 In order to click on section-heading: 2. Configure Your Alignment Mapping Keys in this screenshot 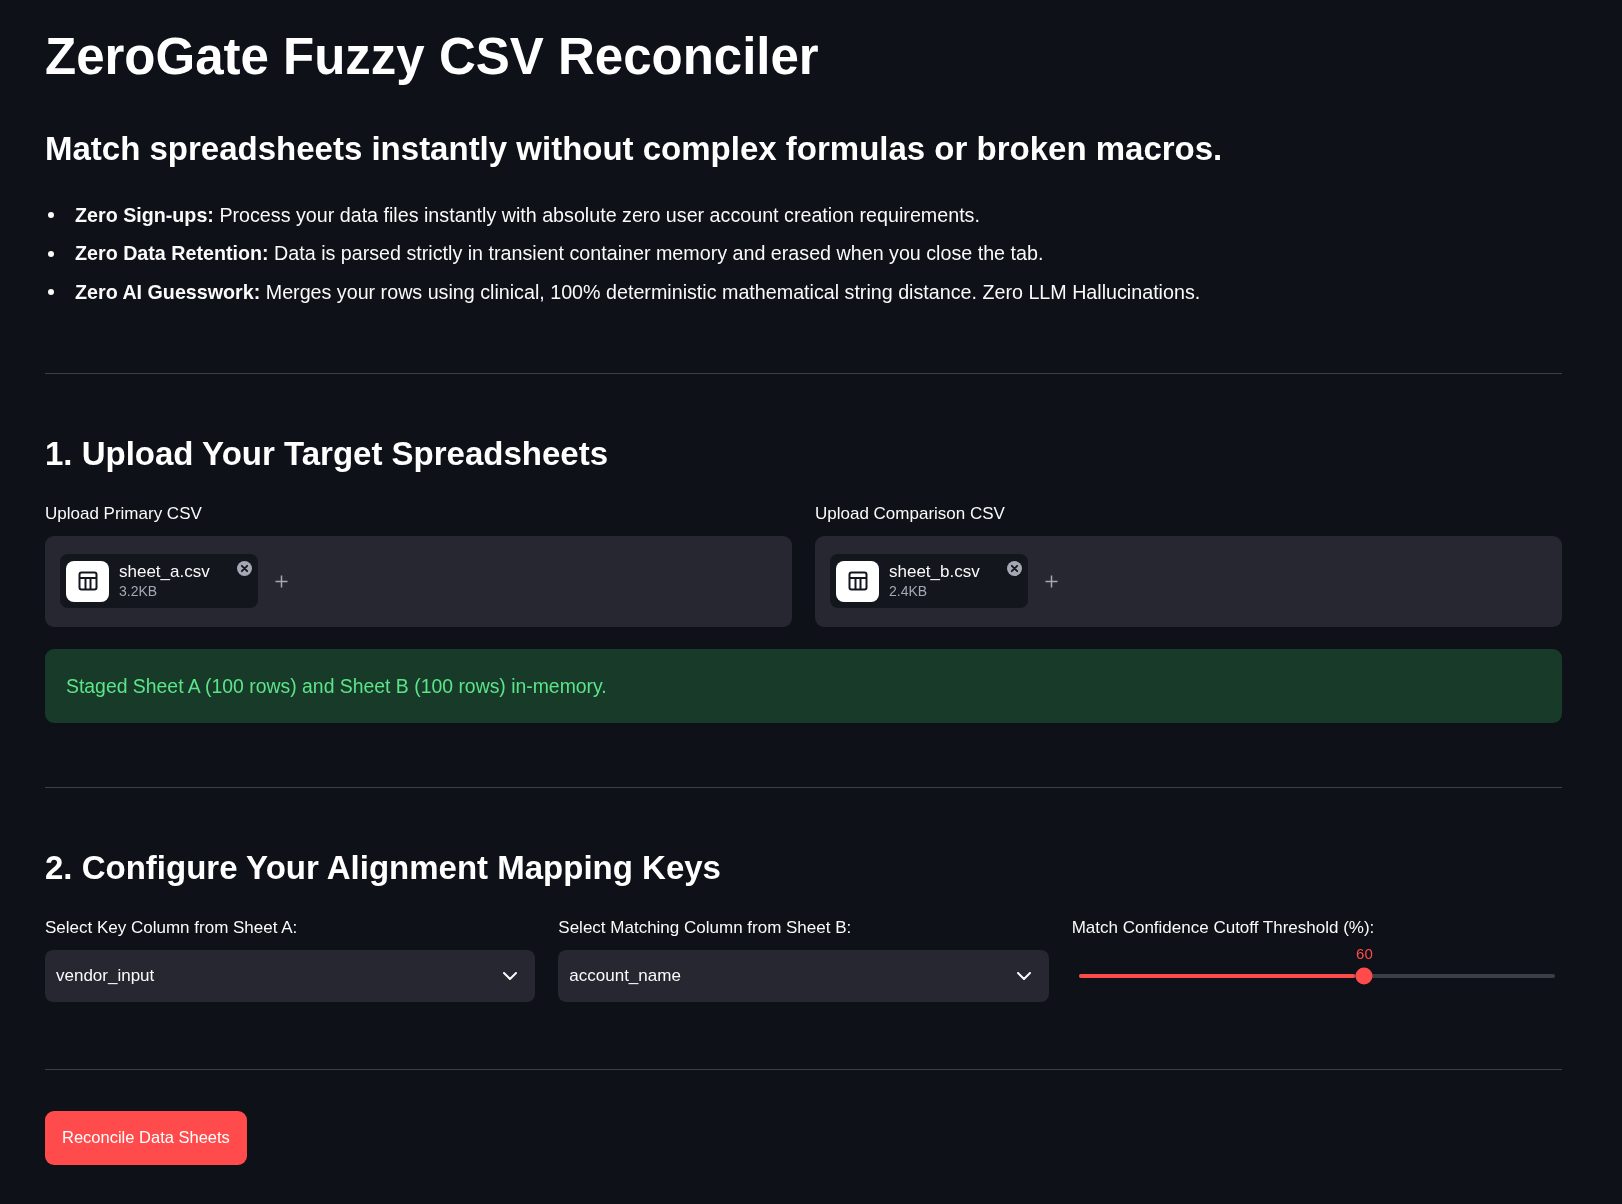, I will do `click(383, 867)`.